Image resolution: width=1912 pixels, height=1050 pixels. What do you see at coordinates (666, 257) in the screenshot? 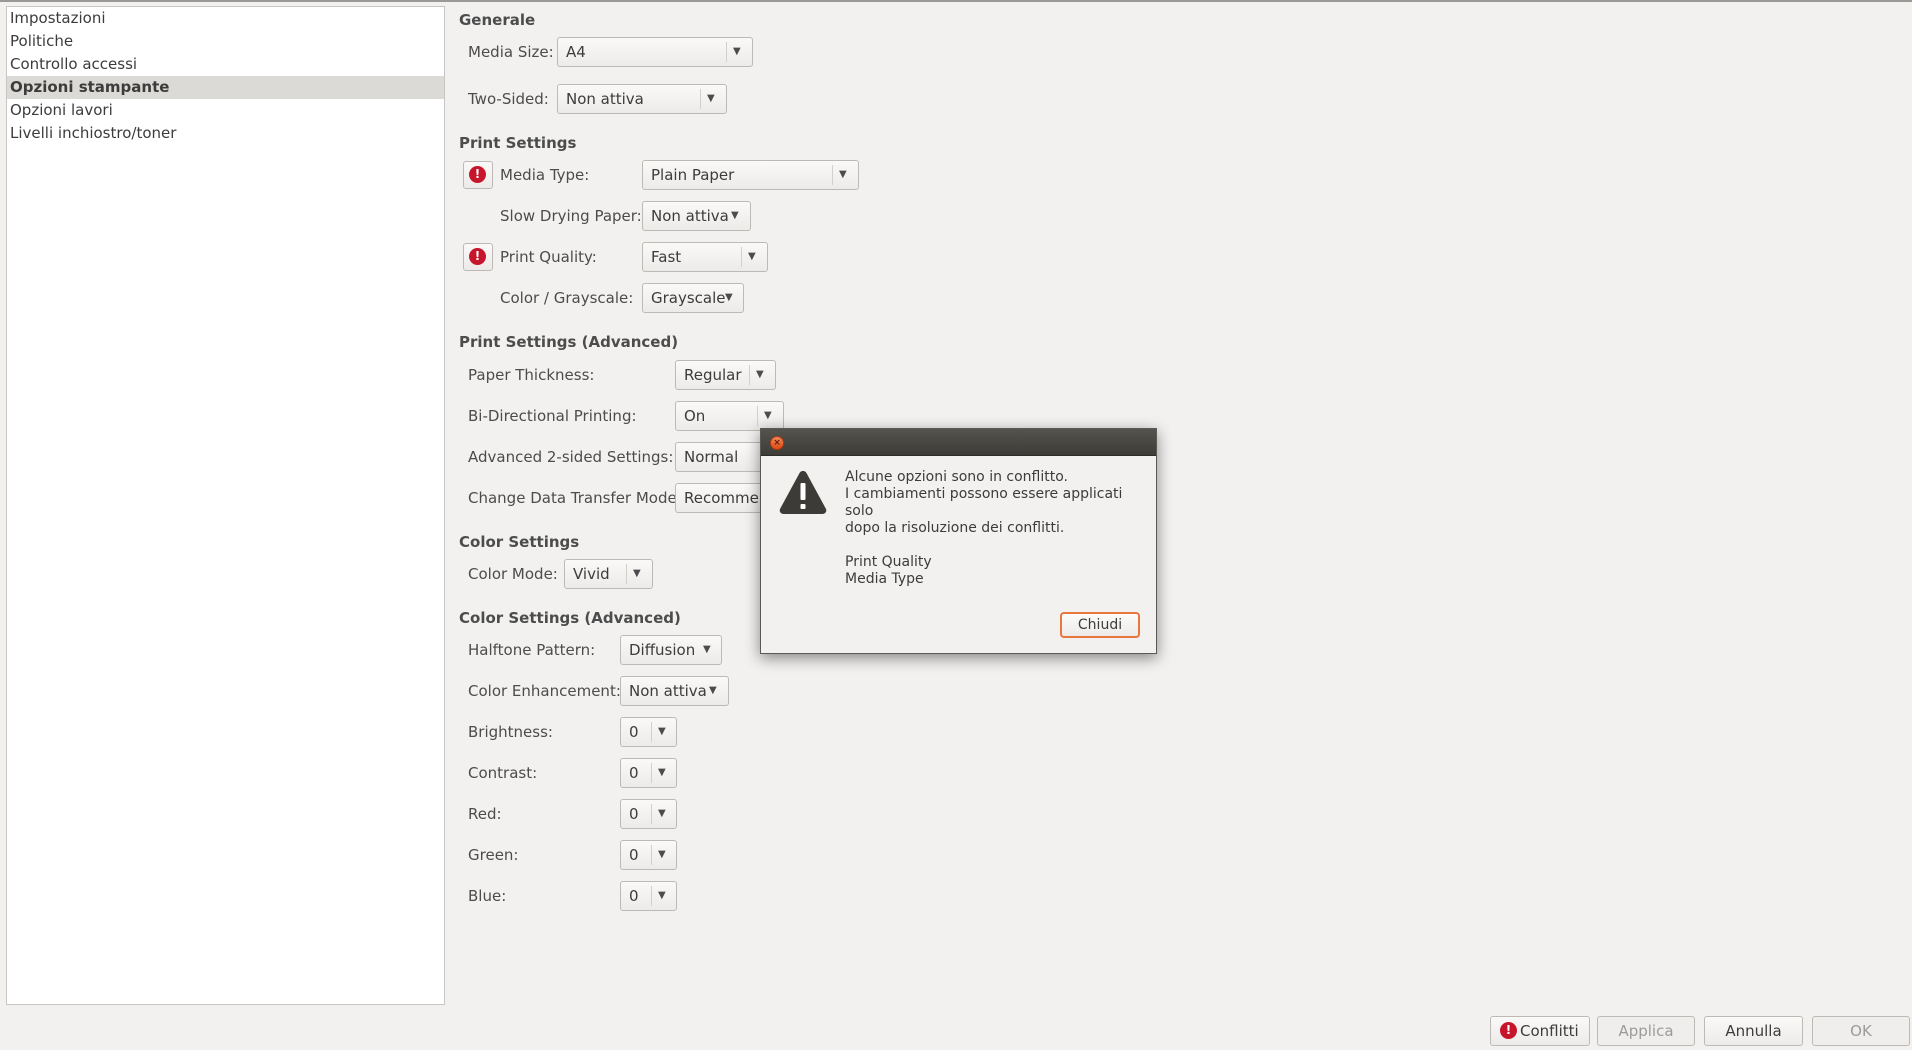
I see `print-quality-value: Fast` at bounding box center [666, 257].